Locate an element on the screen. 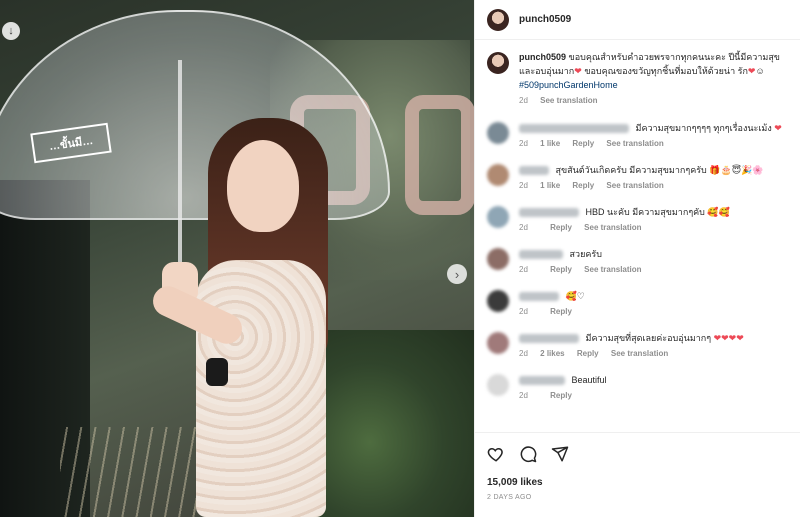  emoji-group: 🥰🥰 is located at coordinates (717, 212).